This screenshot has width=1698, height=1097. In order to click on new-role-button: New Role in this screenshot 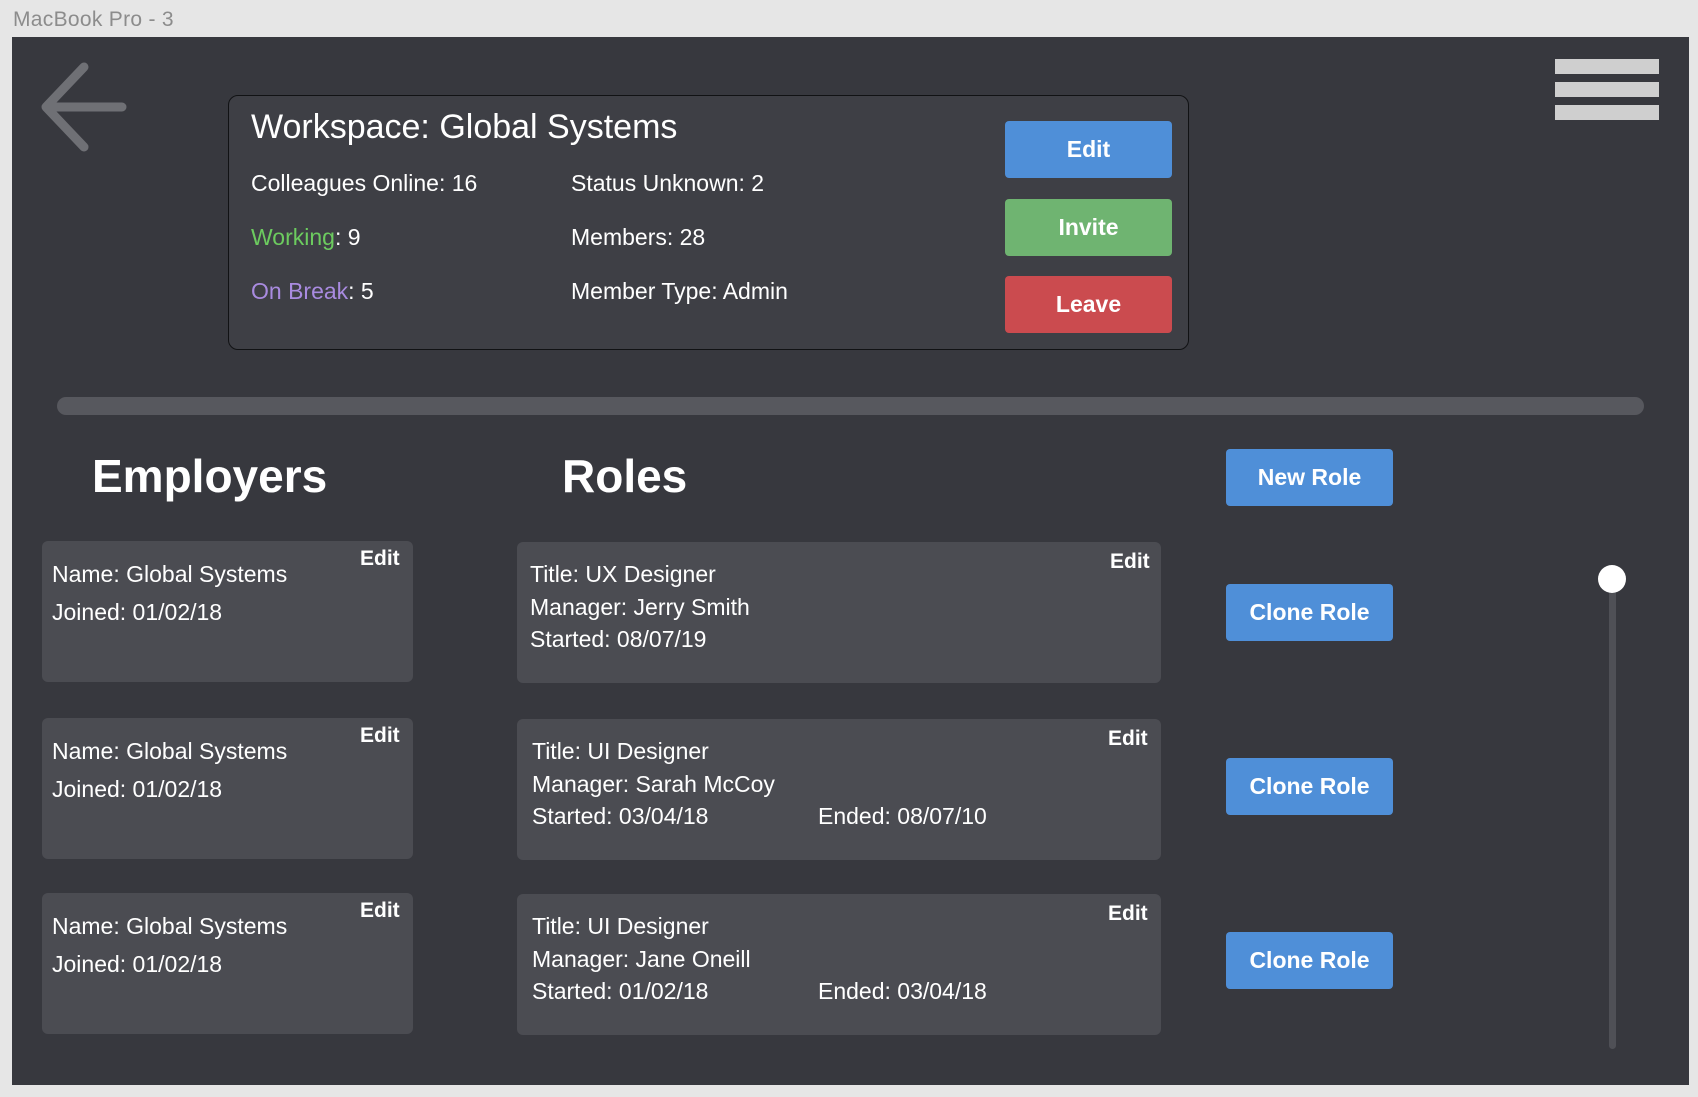, I will do `click(1309, 477)`.